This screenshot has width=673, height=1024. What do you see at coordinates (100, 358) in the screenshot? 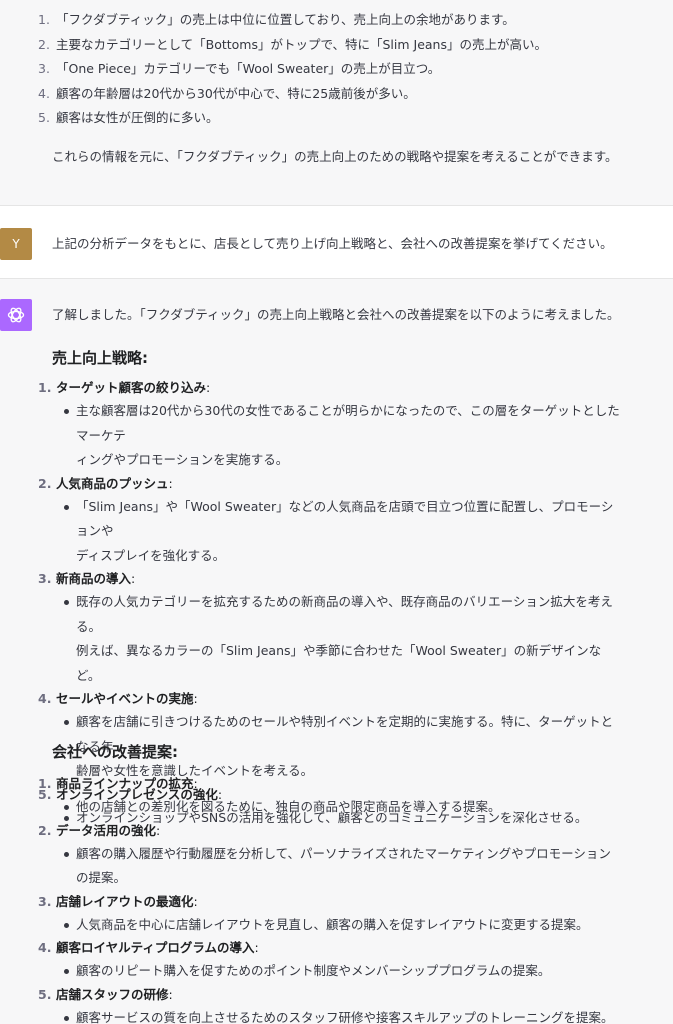
I see `sales-strategy-heading: 売上向上戦略:` at bounding box center [100, 358].